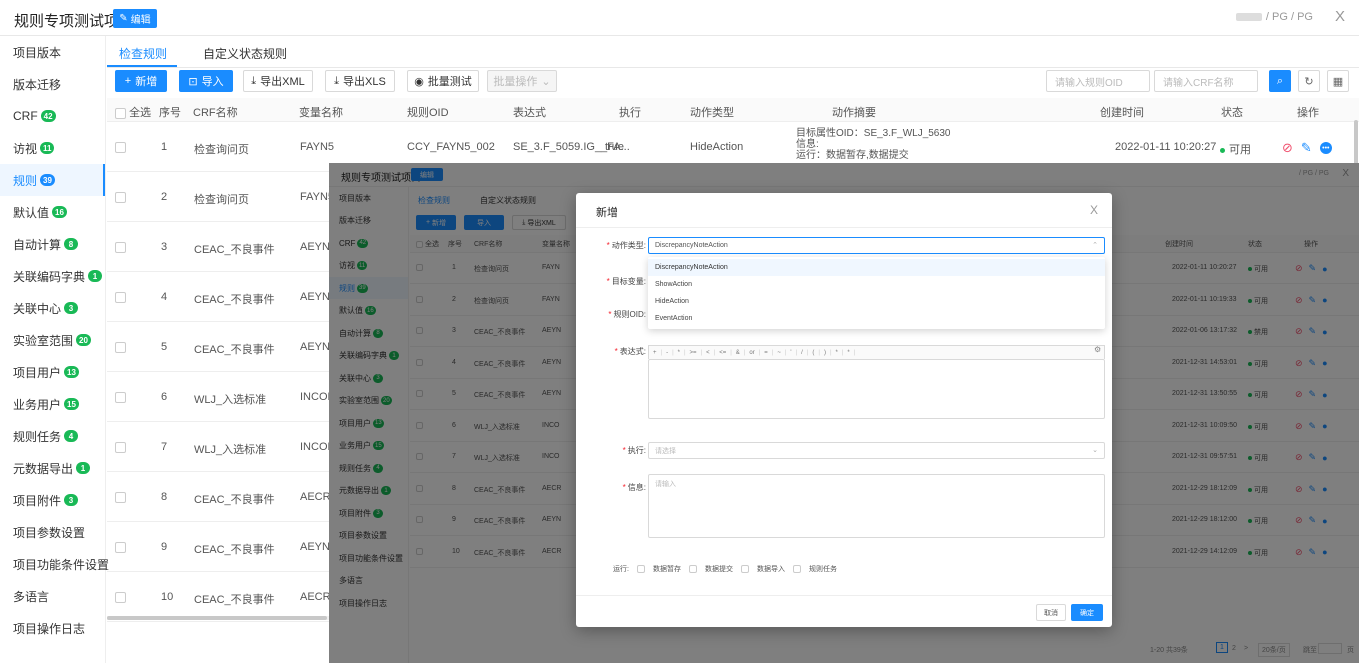 The width and height of the screenshot is (1359, 663). I want to click on sidebar-item-2: CRF 42, so click(52, 116).